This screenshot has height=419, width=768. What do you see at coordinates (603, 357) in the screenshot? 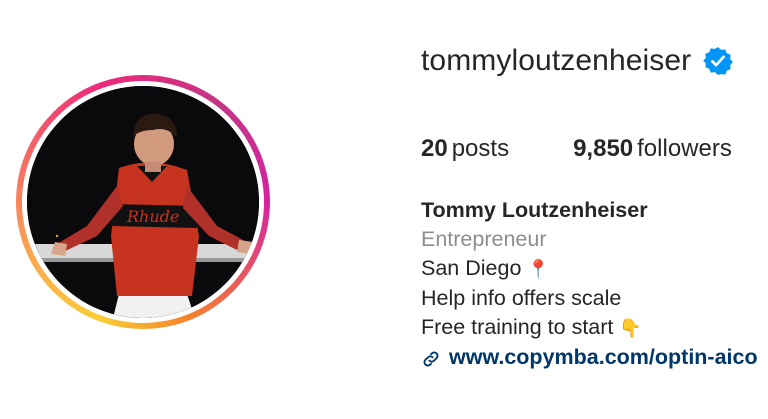
I see `bio-link: www.copymba.com/optin-aico` at bounding box center [603, 357].